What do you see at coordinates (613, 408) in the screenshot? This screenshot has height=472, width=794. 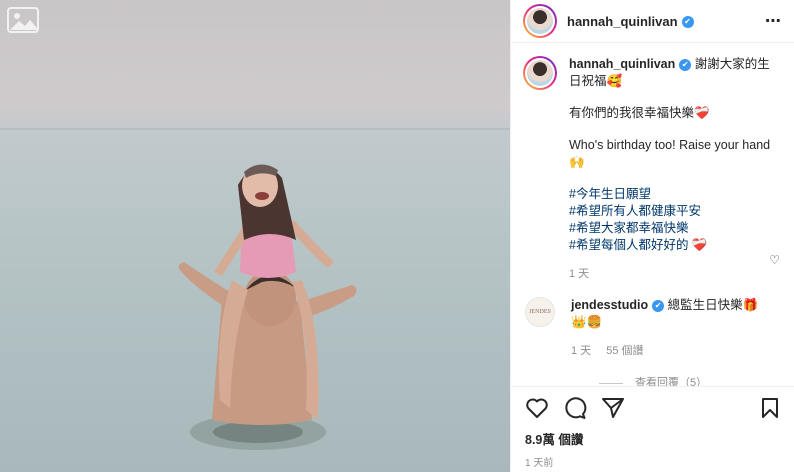 I see `share-icon` at bounding box center [613, 408].